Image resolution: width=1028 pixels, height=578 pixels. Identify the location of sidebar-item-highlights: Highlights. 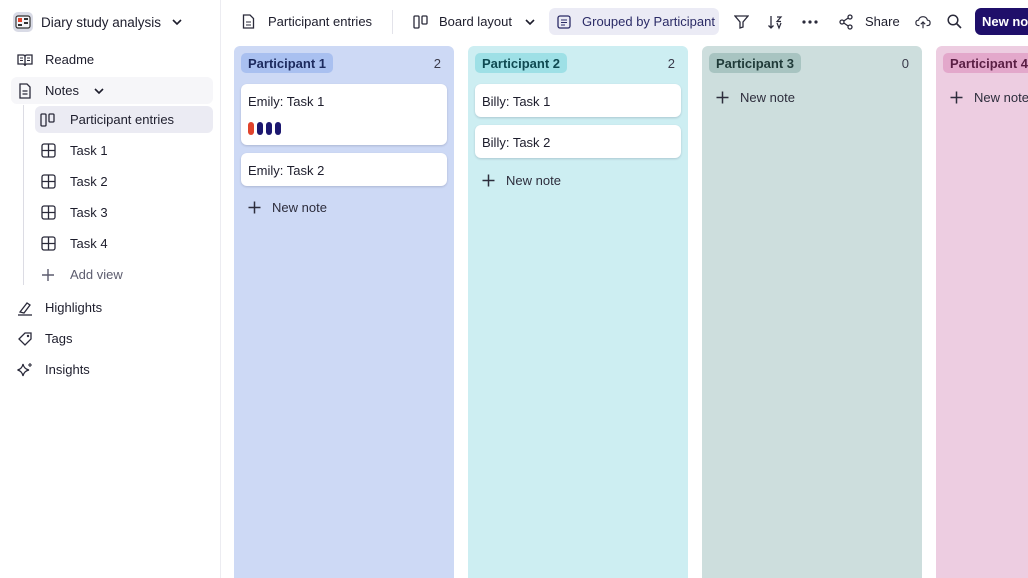
(112, 307).